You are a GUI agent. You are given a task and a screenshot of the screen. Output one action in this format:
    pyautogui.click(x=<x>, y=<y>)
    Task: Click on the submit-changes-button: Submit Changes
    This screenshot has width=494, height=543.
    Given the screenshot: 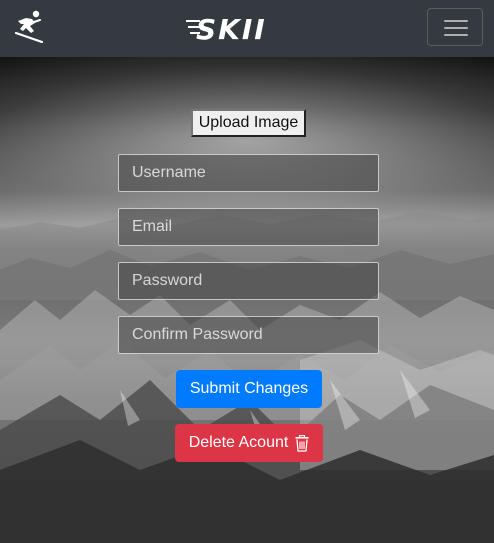 What is the action you would take?
    pyautogui.click(x=249, y=389)
    